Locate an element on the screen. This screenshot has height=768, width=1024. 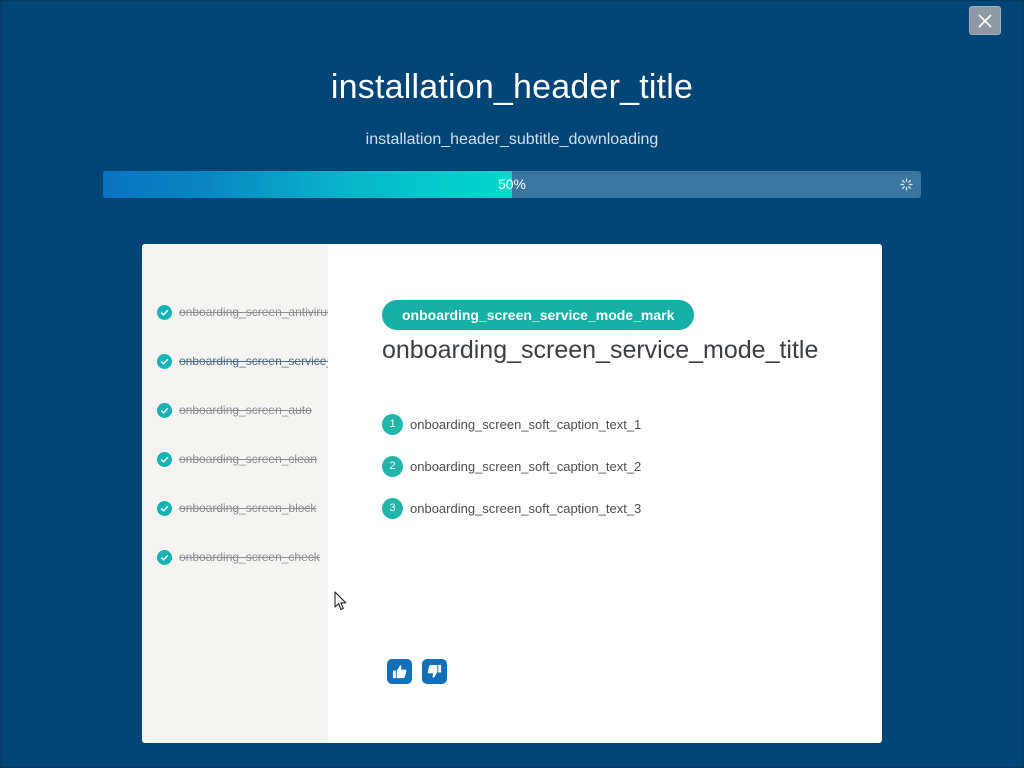
mouse-pointer-icon is located at coordinates (340, 601).